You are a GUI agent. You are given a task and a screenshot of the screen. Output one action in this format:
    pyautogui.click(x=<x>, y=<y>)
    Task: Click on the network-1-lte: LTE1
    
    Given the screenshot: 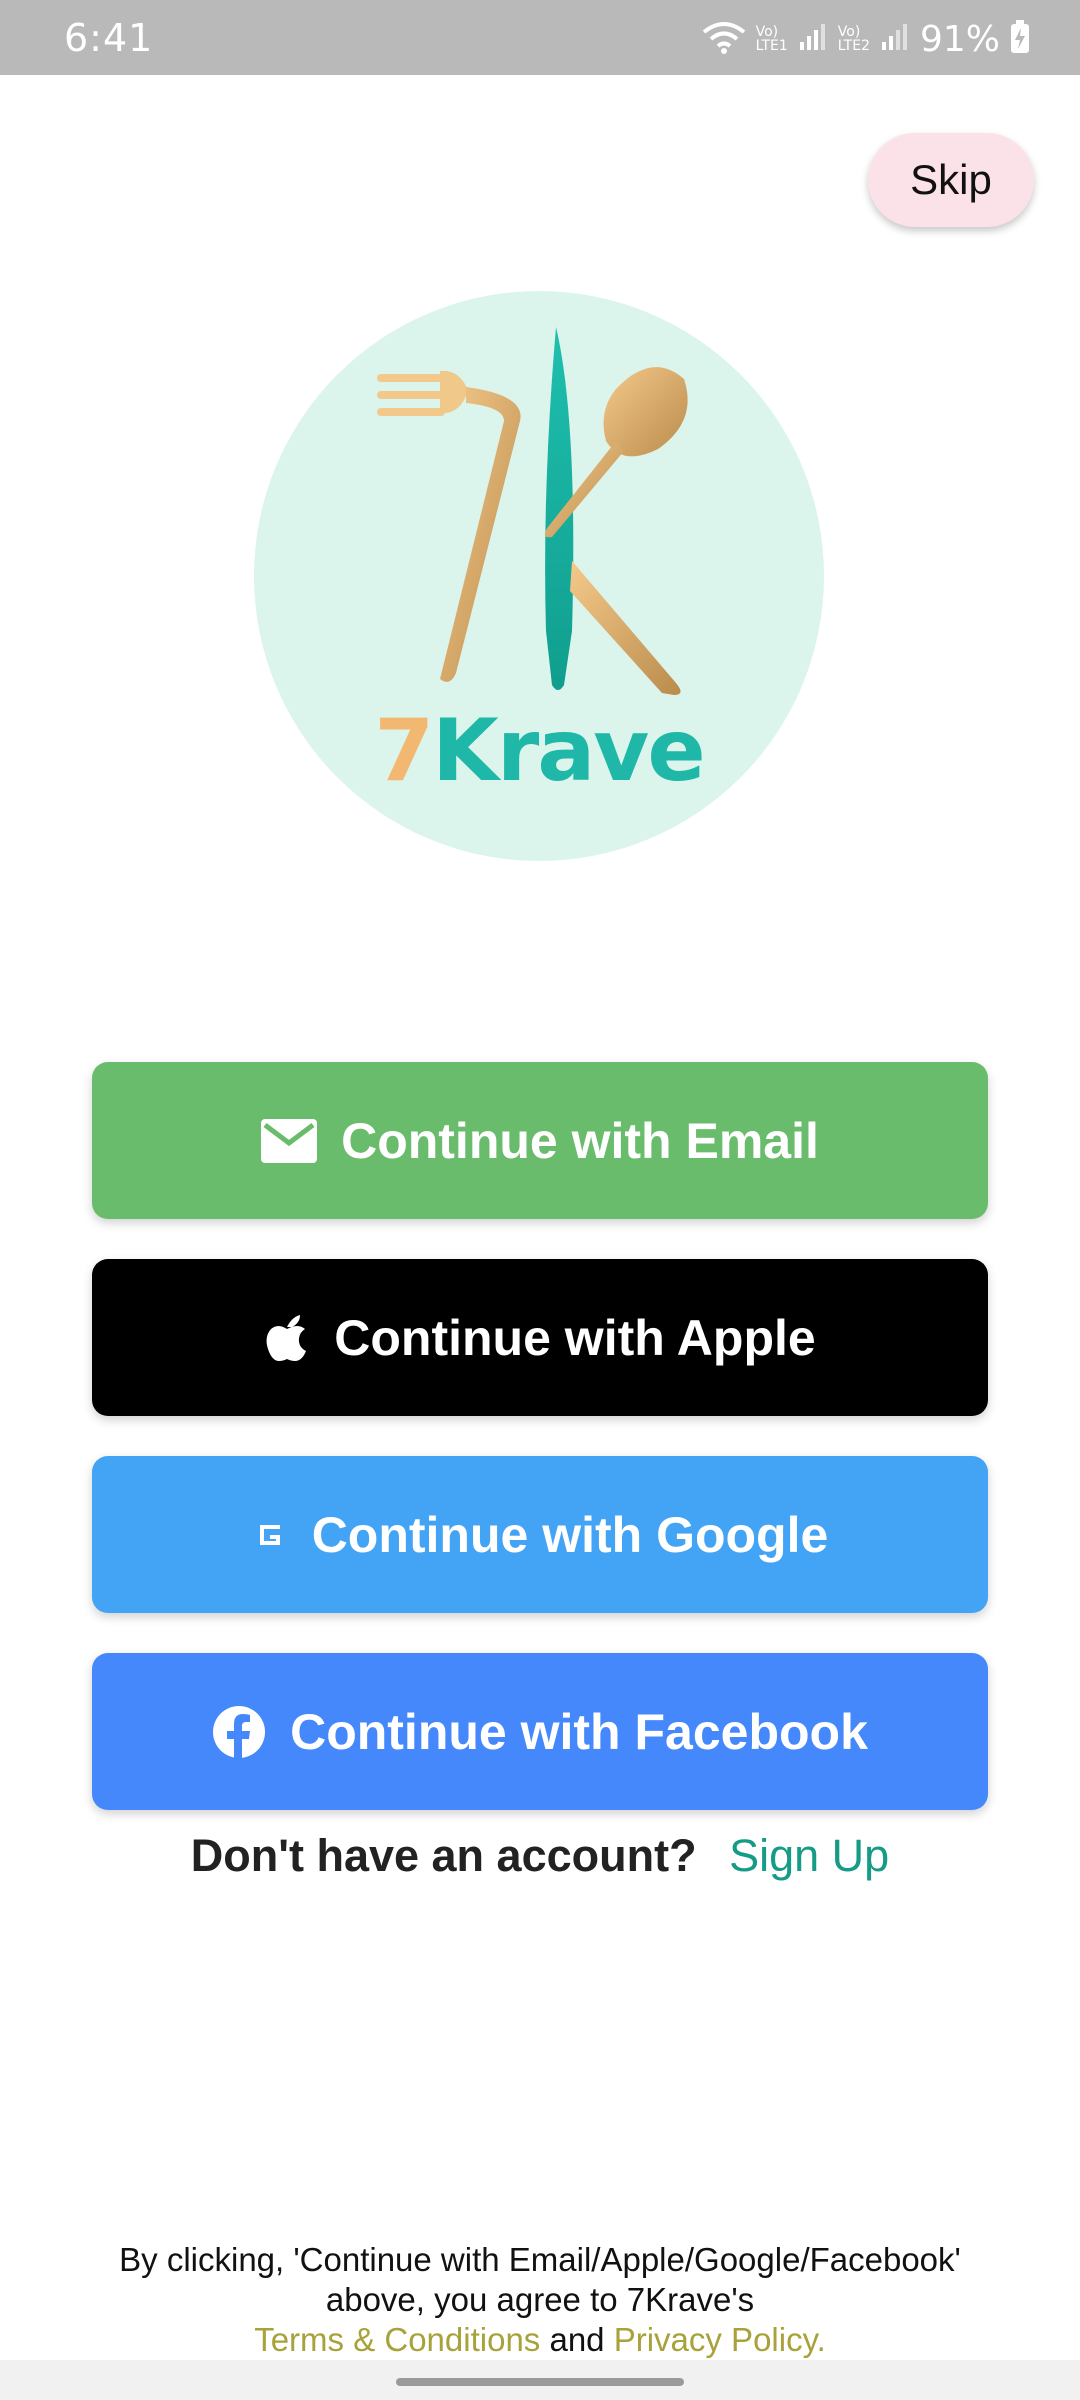 What is the action you would take?
    pyautogui.click(x=771, y=46)
    